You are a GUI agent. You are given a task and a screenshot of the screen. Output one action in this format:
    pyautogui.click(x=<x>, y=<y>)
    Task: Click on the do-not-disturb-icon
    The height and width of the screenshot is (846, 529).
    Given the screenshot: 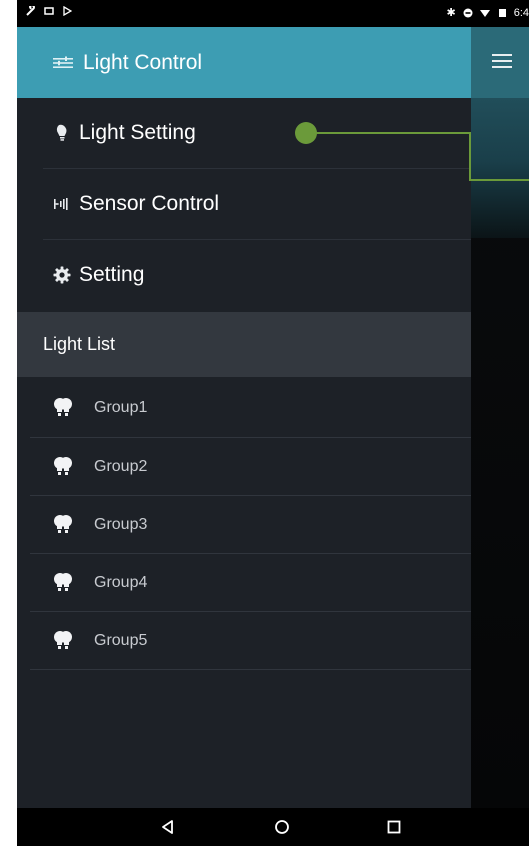 What is the action you would take?
    pyautogui.click(x=468, y=12)
    